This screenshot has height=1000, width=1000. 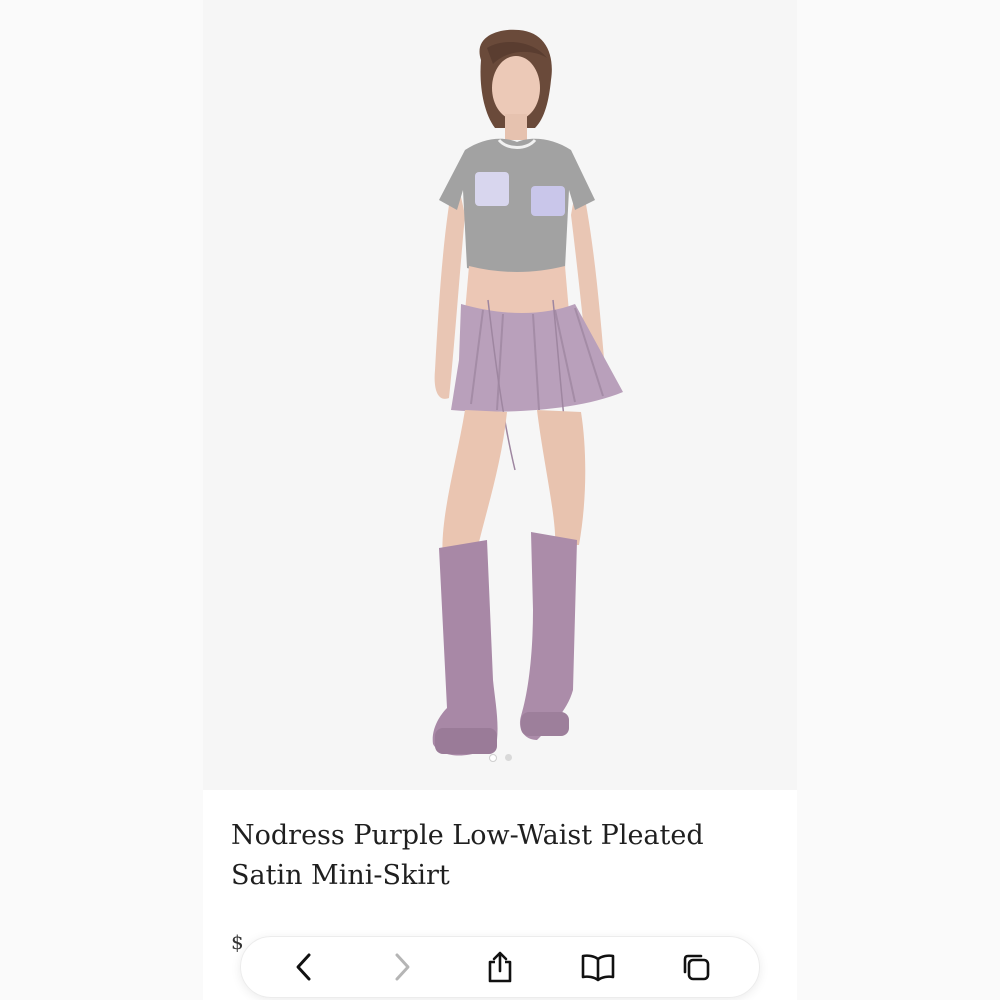 I want to click on bookmarks-icon, so click(x=598, y=968).